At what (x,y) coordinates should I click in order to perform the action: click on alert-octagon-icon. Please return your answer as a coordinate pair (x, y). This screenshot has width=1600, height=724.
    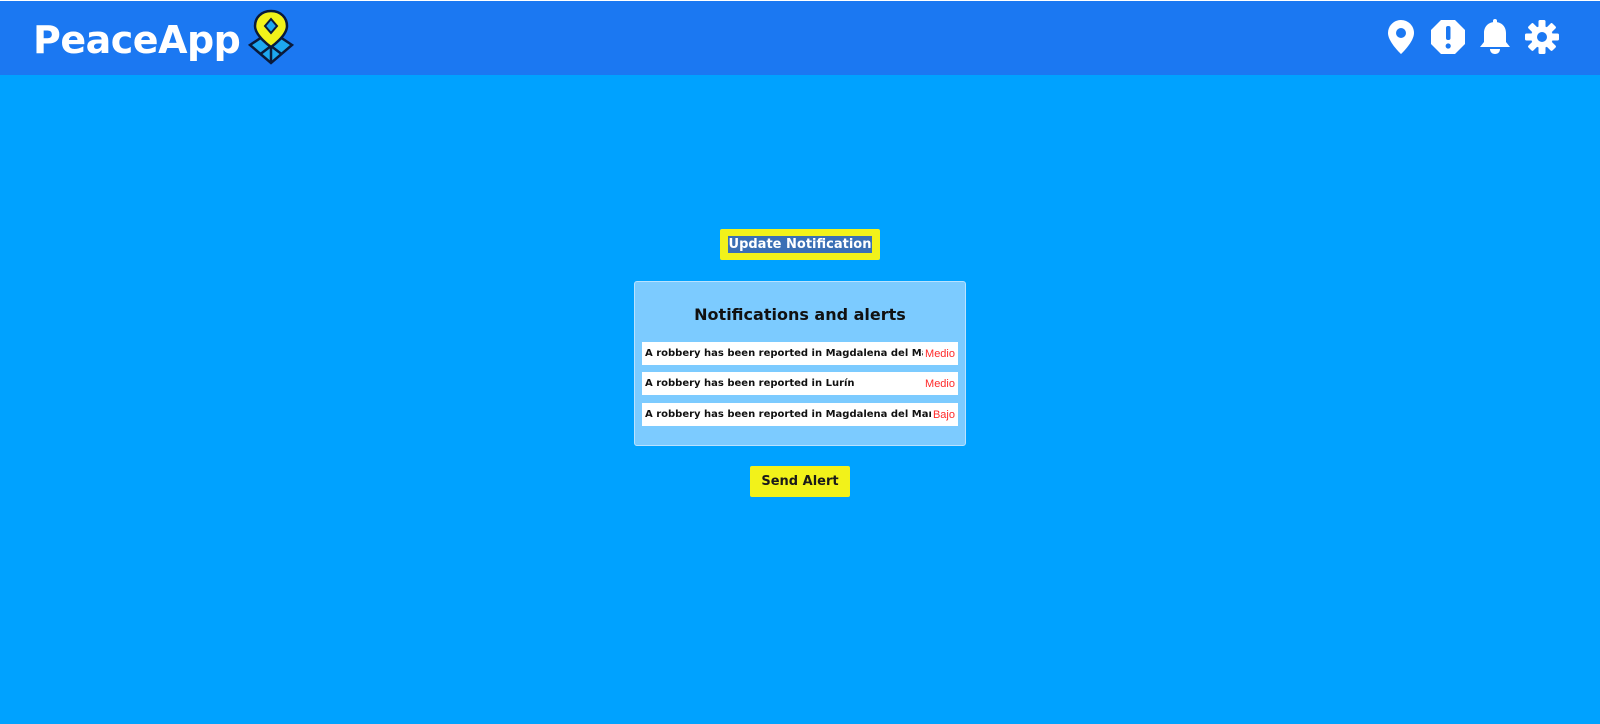
    Looking at the image, I should click on (1448, 37).